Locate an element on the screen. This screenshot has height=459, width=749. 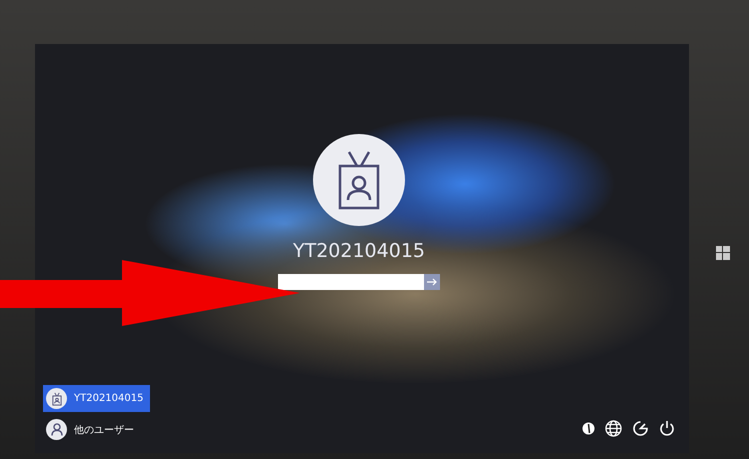
accessibility-icon is located at coordinates (588, 428).